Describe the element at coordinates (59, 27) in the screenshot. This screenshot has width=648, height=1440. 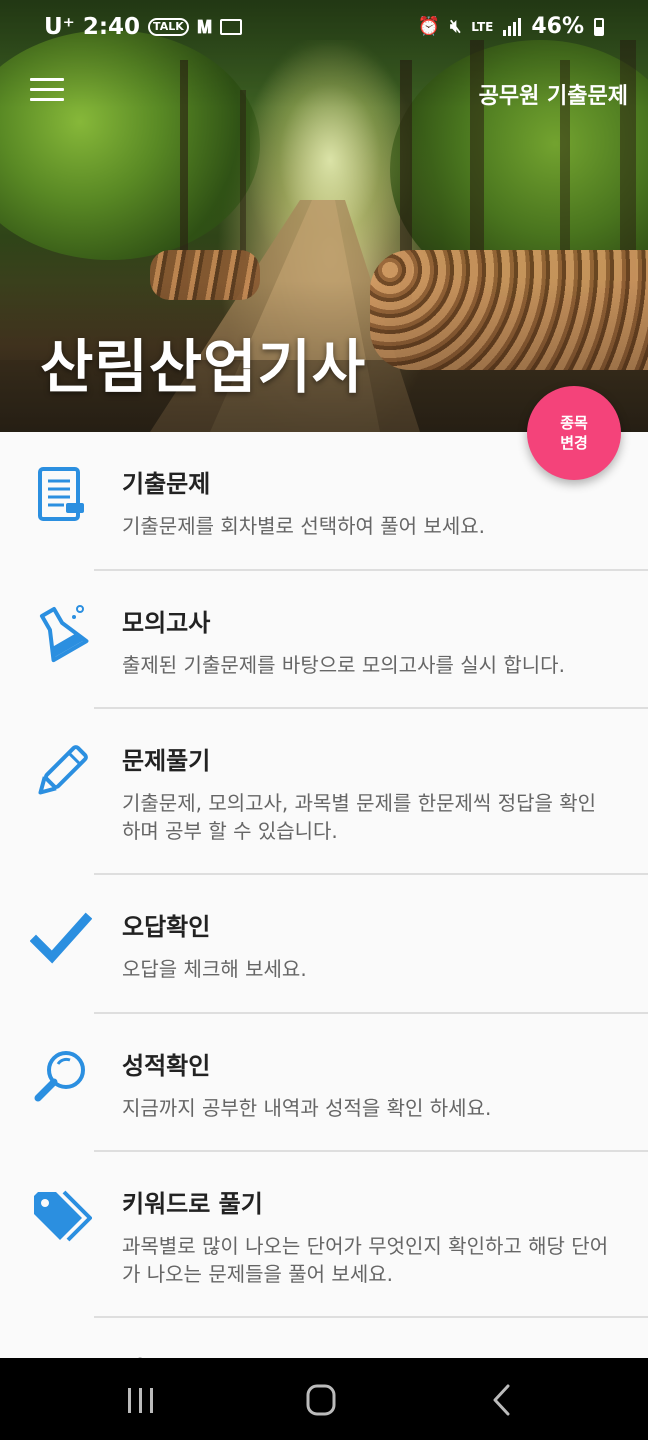
I see `carrier-label: U⁺` at that location.